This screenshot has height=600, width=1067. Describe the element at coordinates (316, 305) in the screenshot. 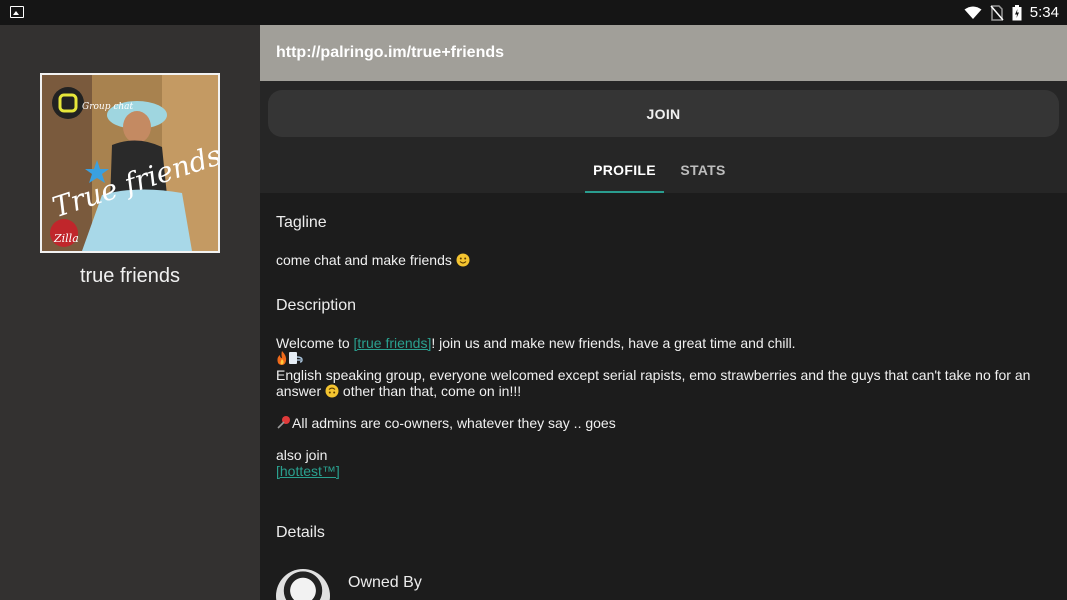

I see `description-heading: Description` at that location.